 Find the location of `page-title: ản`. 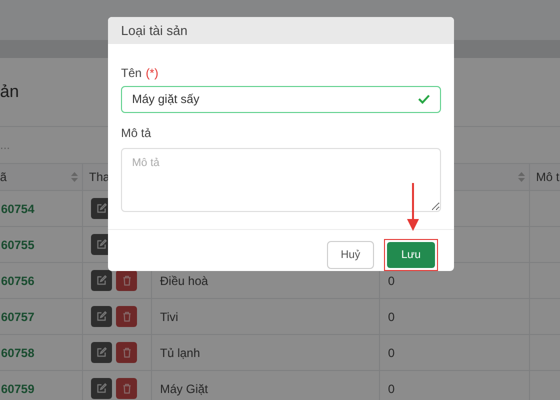

page-title: ản is located at coordinates (9, 92).